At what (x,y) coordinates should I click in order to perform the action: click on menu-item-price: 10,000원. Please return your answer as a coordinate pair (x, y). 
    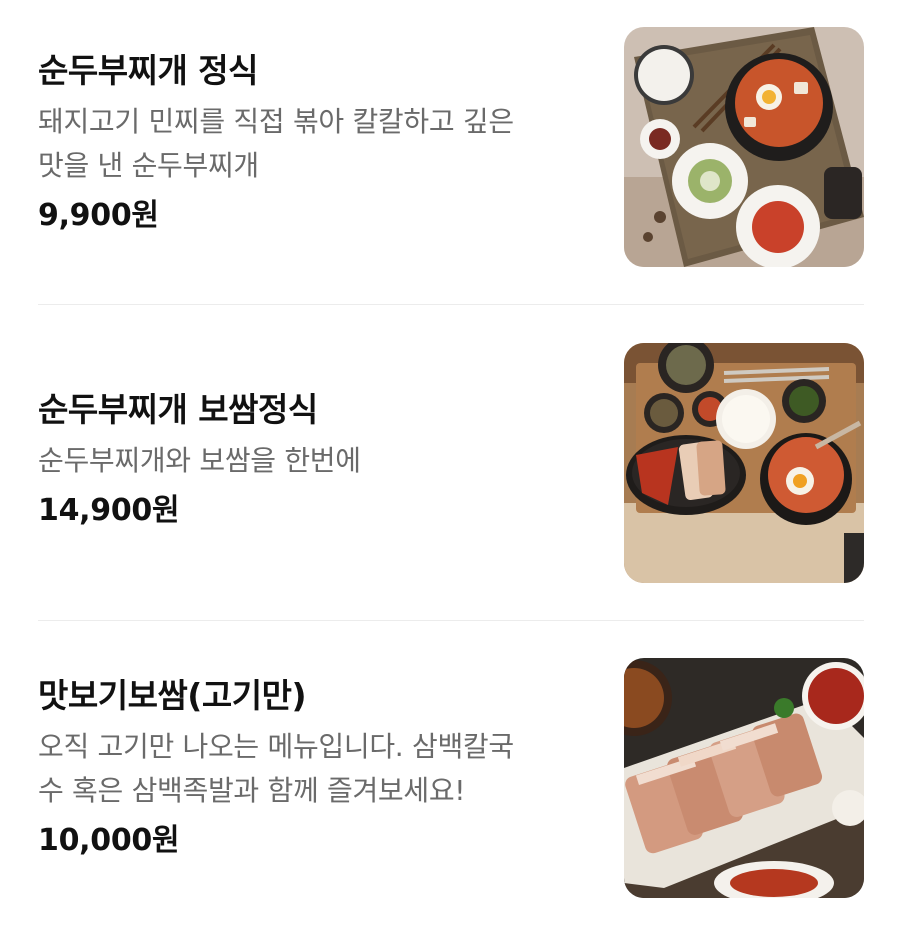
    Looking at the image, I should click on (109, 840).